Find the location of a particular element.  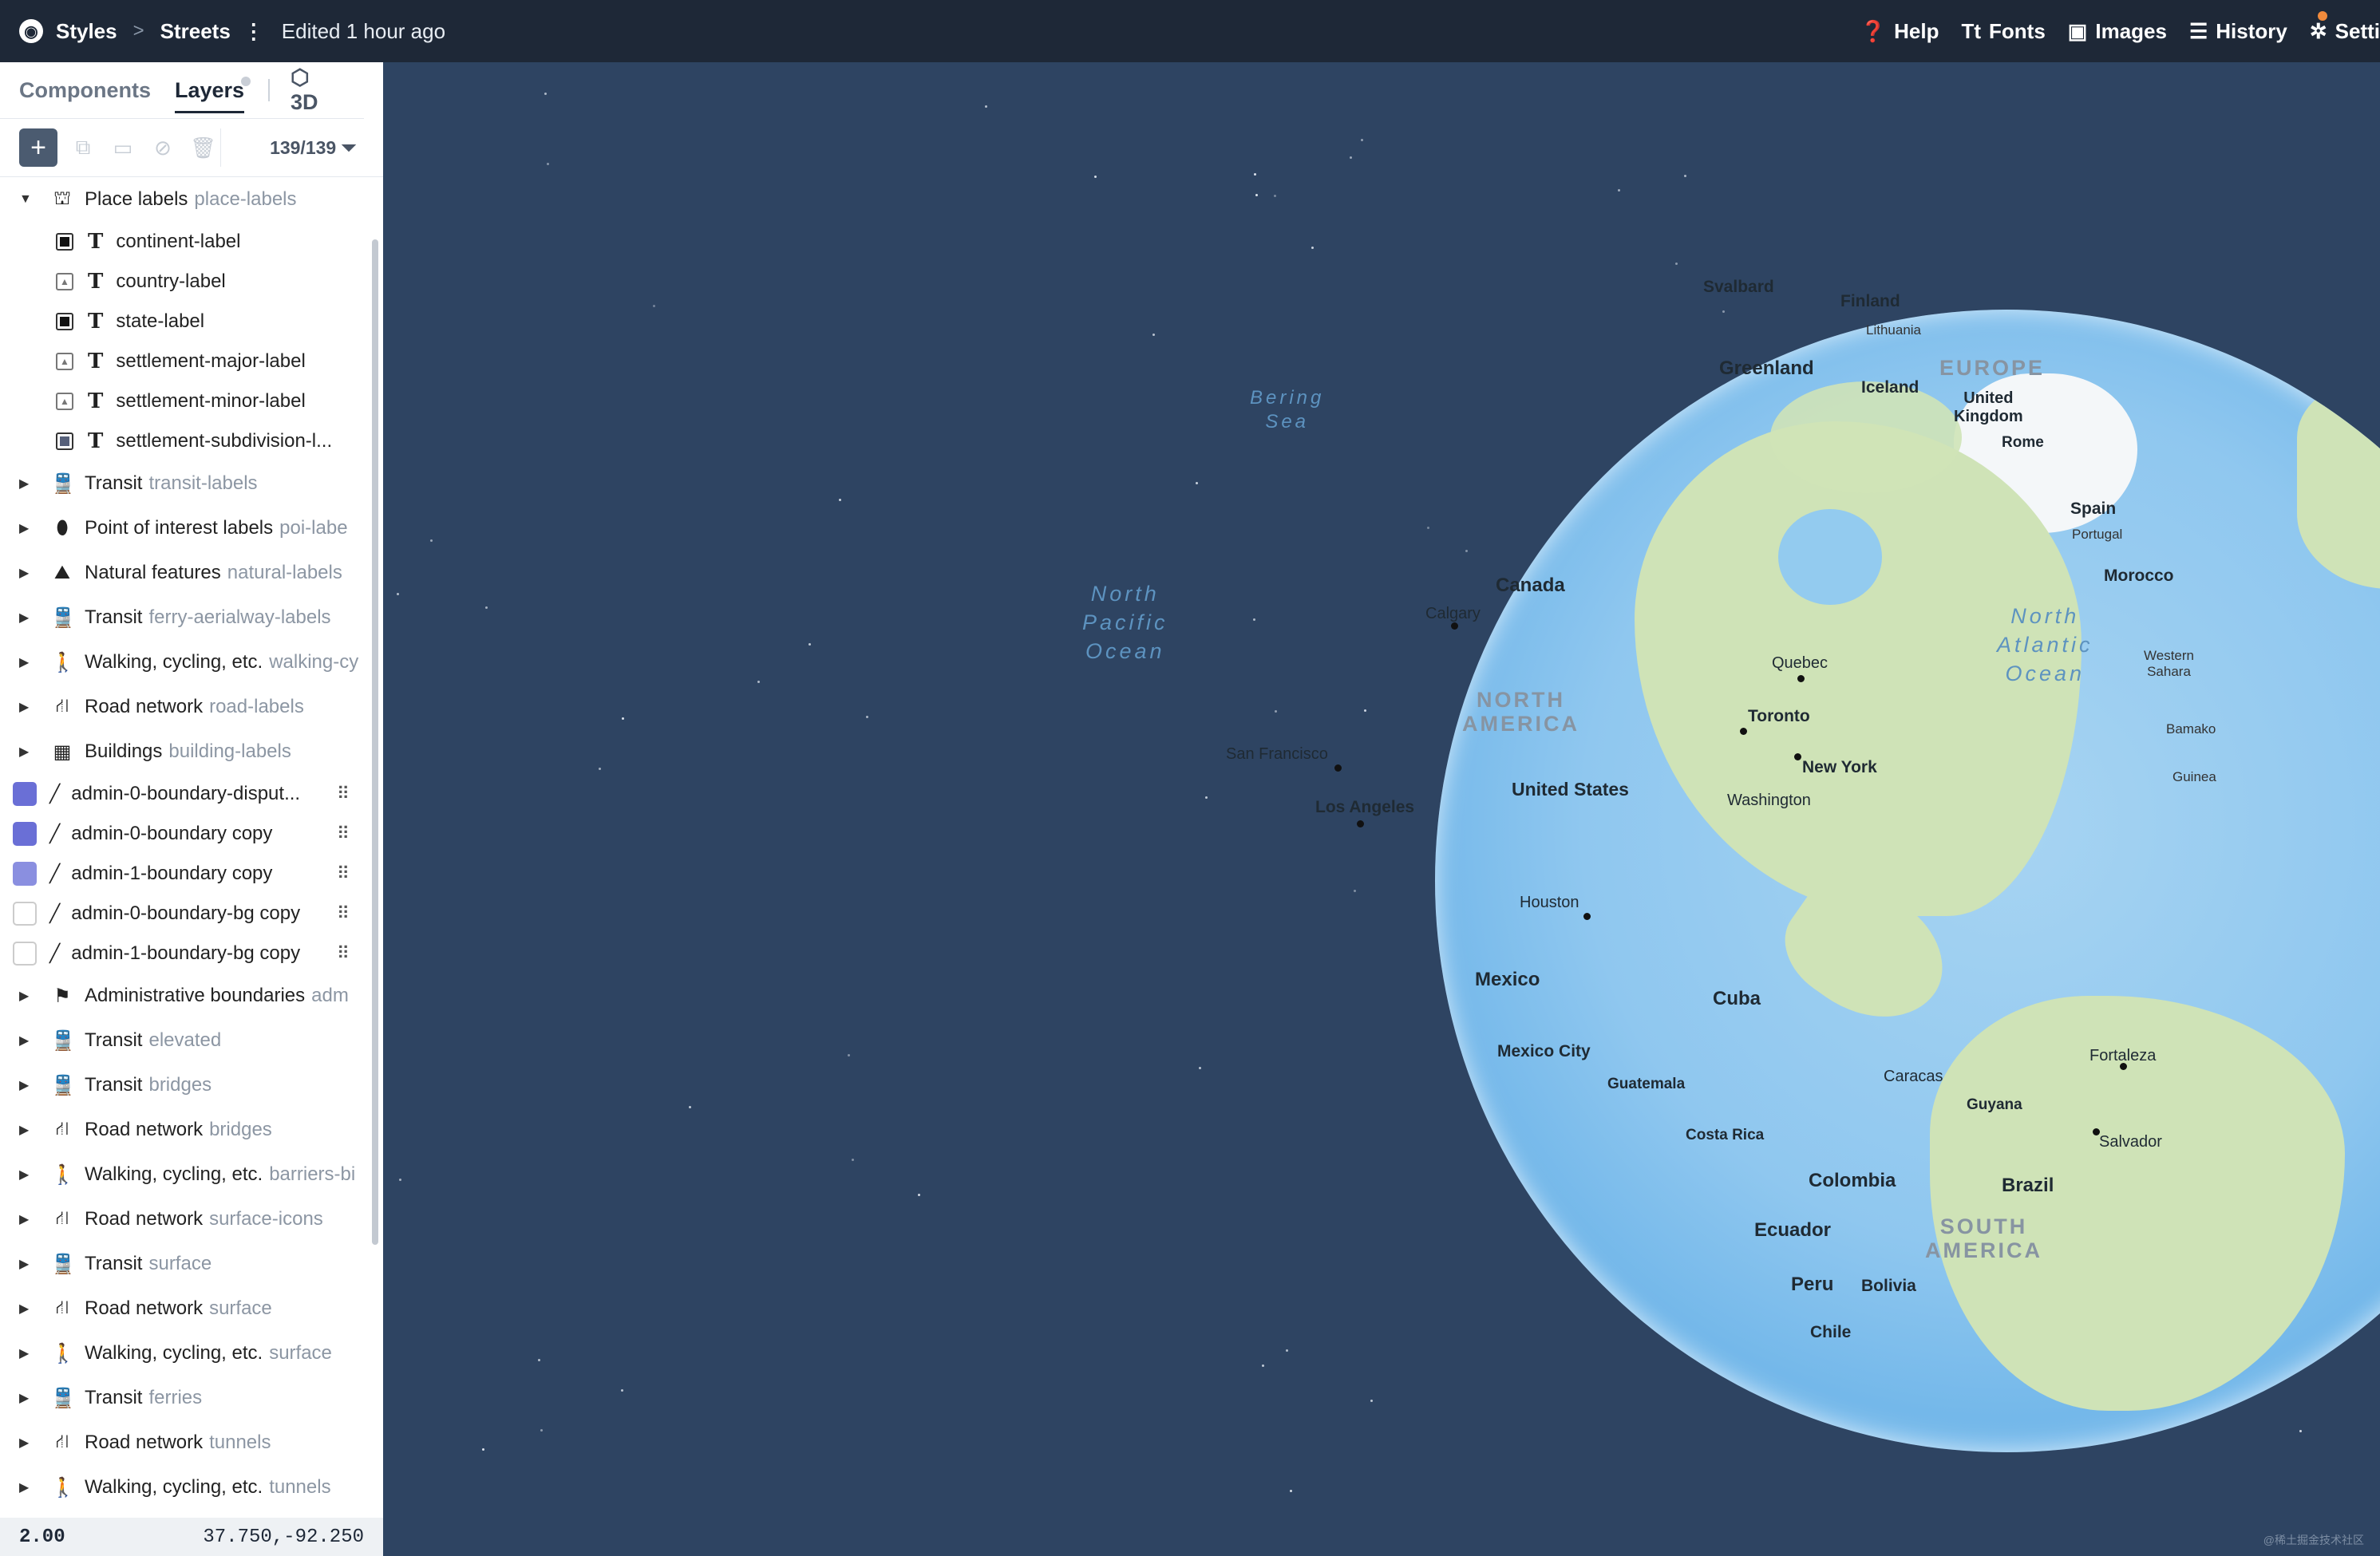

layer-item: ╱ admin-1-boundary copy ⠿ is located at coordinates (185, 874).